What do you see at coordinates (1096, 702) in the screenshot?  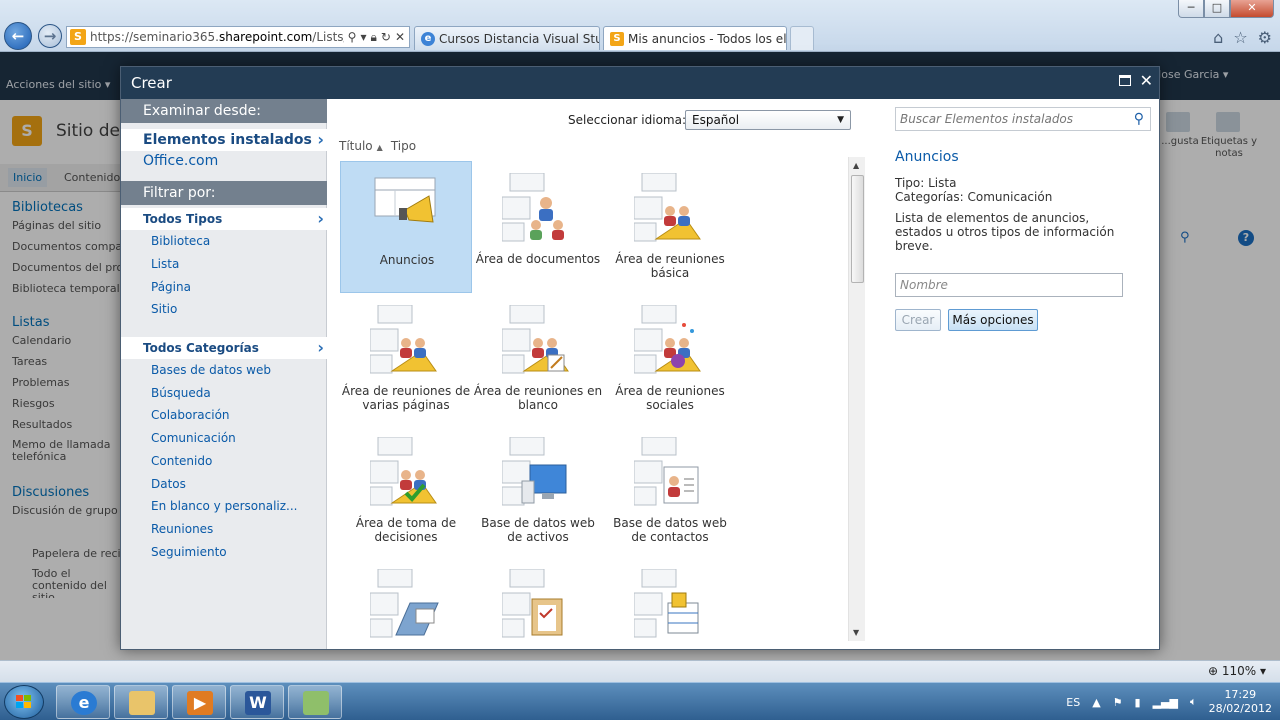 I see `show-hidden-icon: ▲` at bounding box center [1096, 702].